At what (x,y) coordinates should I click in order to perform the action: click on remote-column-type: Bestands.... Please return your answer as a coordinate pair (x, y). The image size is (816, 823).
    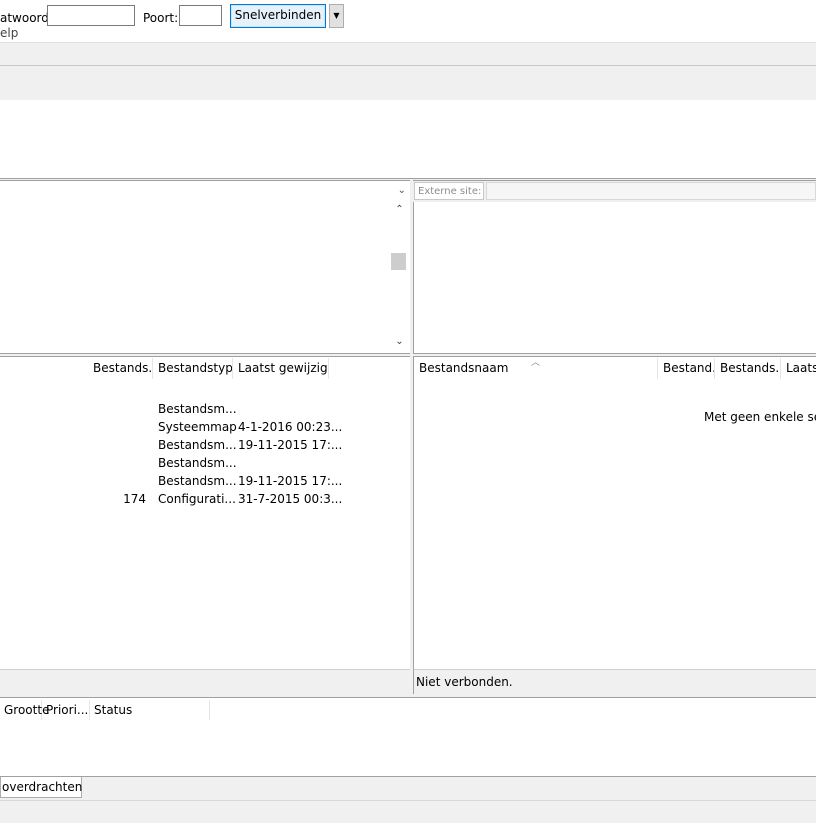
    Looking at the image, I should click on (748, 368).